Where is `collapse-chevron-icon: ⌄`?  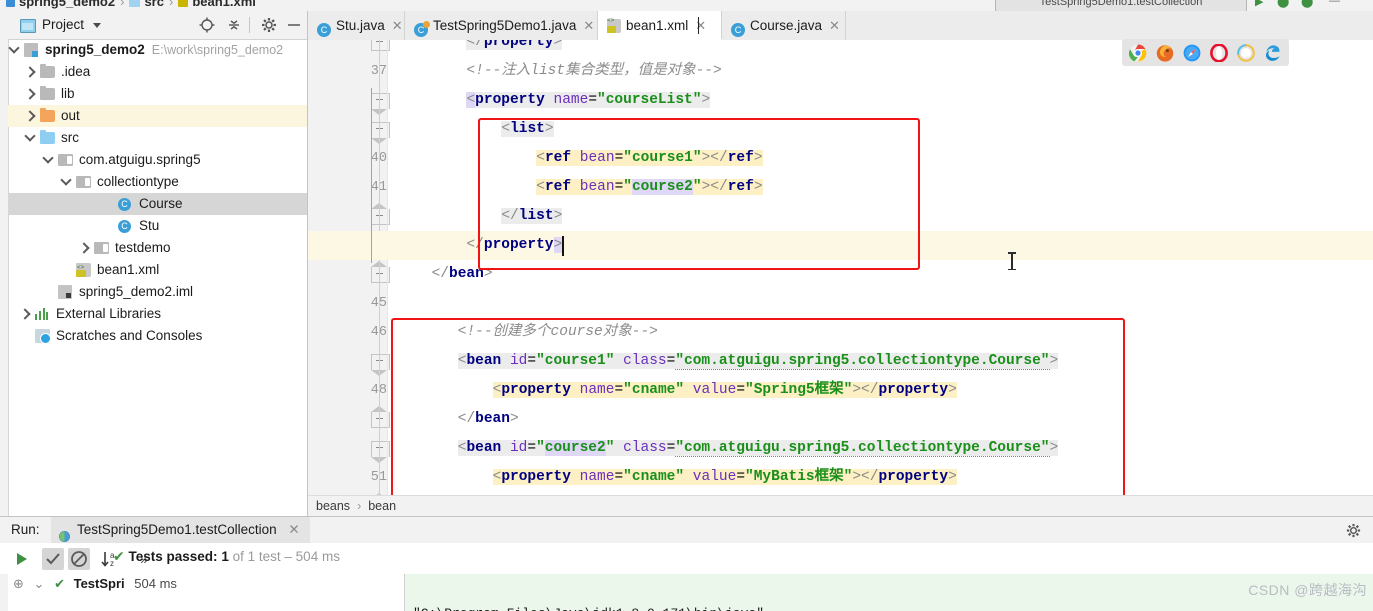
collapse-chevron-icon: ⌄ is located at coordinates (39, 583).